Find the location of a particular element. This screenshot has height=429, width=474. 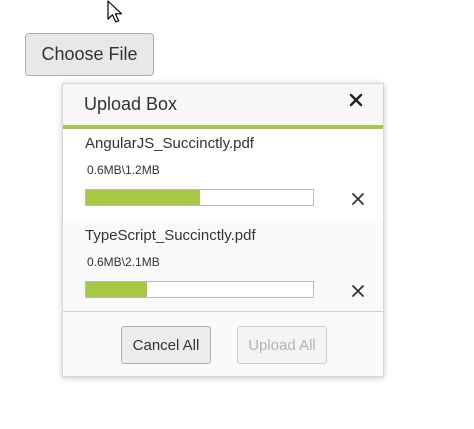

file-name: TypeScript_Succinctly.pdf is located at coordinates (170, 235).